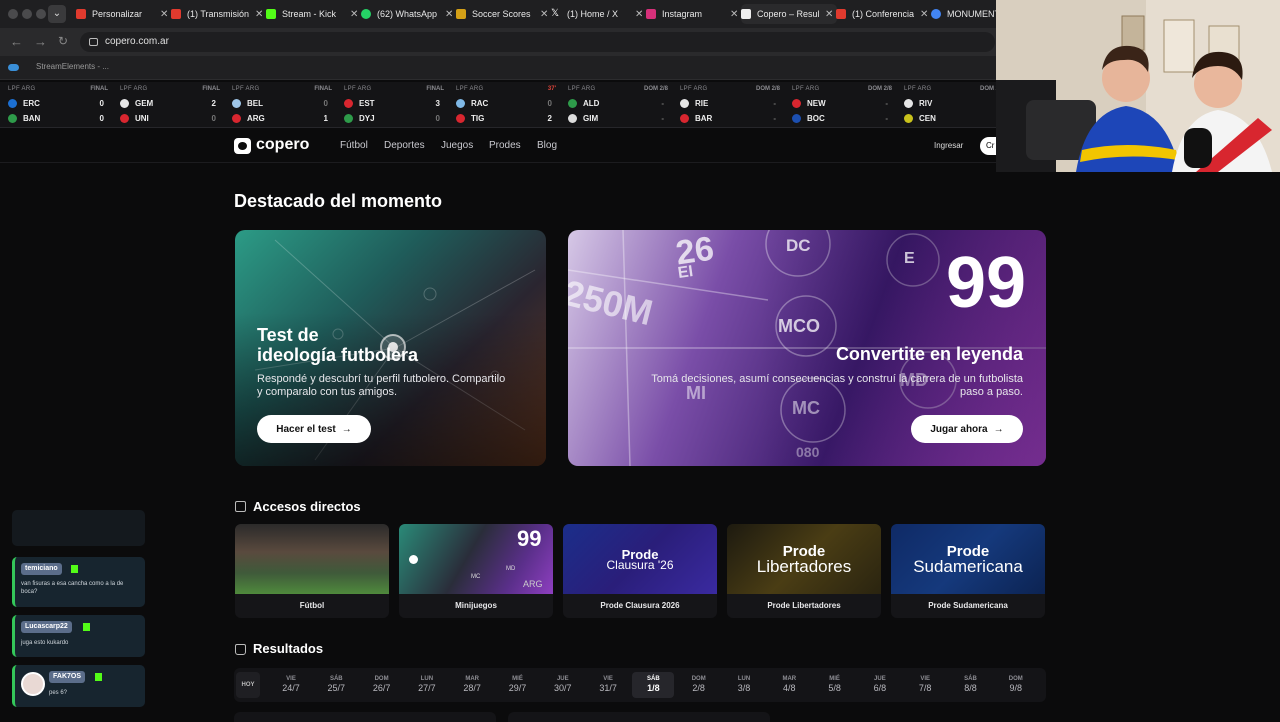 This screenshot has height=722, width=1280. What do you see at coordinates (804, 571) in the screenshot?
I see `shortcut-prode-libertadores: Prode Libertadores Prode Libertadores` at bounding box center [804, 571].